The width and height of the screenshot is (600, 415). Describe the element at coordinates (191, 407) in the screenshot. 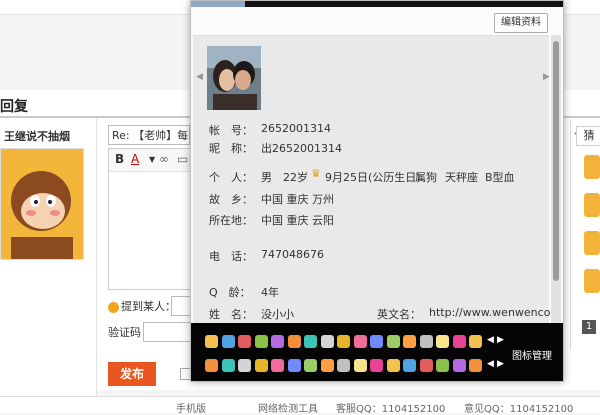

I see `footer-link-mobile: 手机版` at that location.